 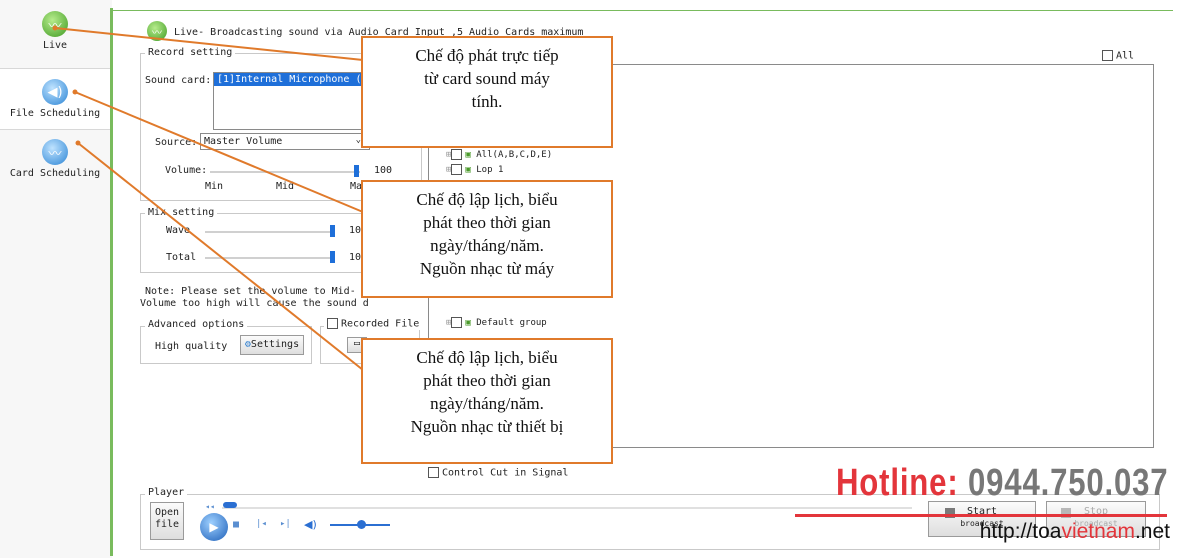 I want to click on callout-file-line-2: phát theo thời gian, so click(x=487, y=222).